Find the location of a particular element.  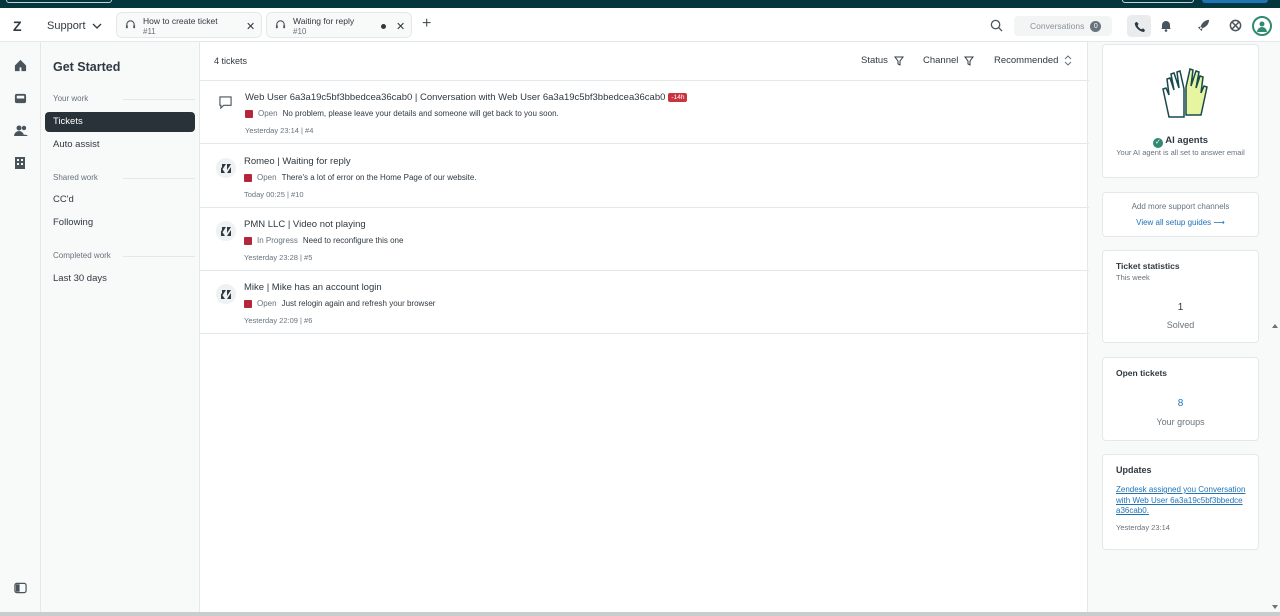

open-tickets-title: Open tickets is located at coordinates (1142, 373).